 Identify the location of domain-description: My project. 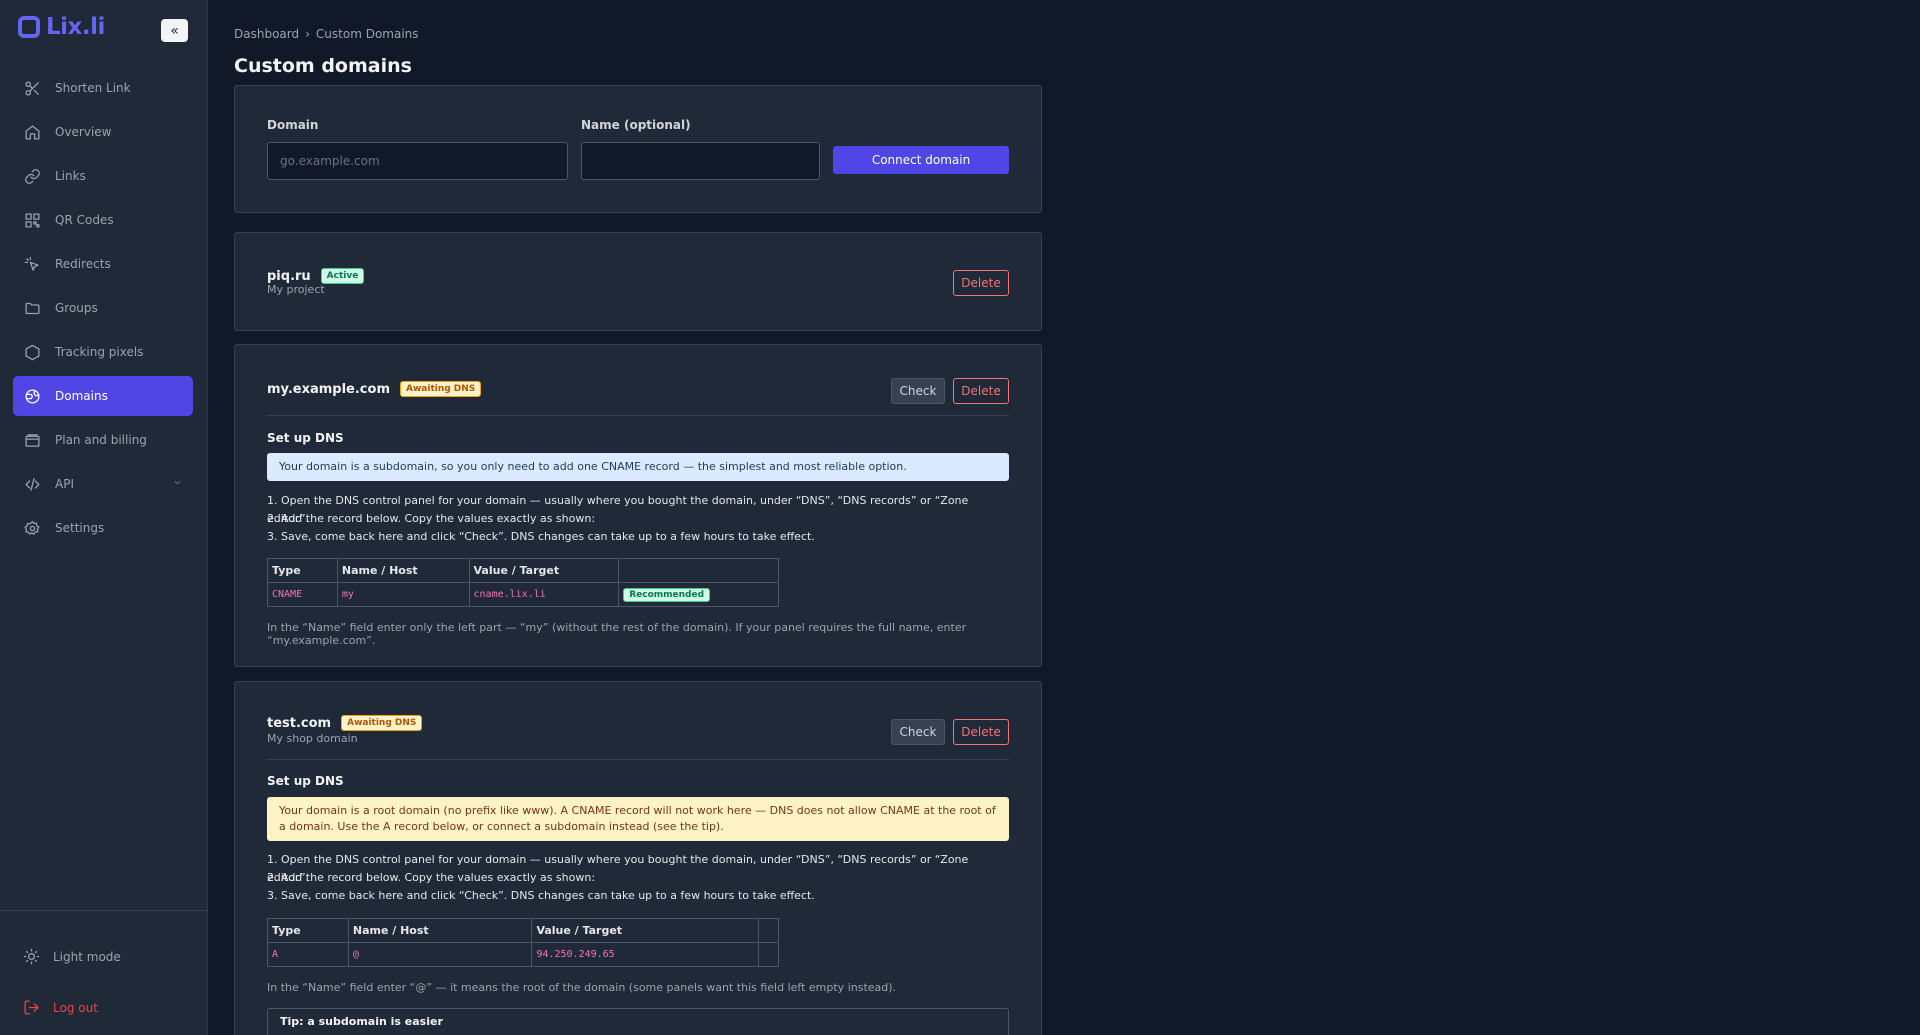
(296, 289).